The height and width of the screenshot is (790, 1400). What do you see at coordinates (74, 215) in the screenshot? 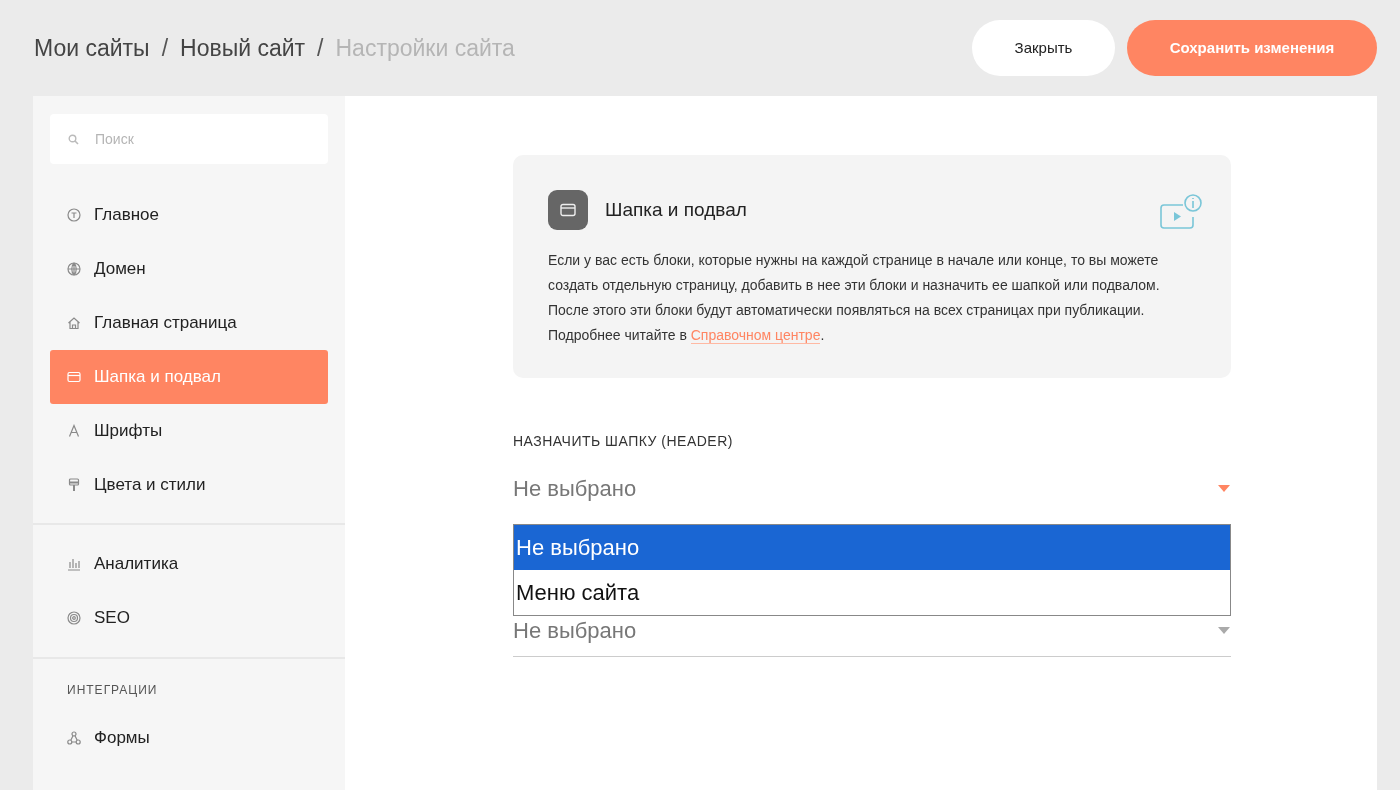
I see `circle-t-icon` at bounding box center [74, 215].